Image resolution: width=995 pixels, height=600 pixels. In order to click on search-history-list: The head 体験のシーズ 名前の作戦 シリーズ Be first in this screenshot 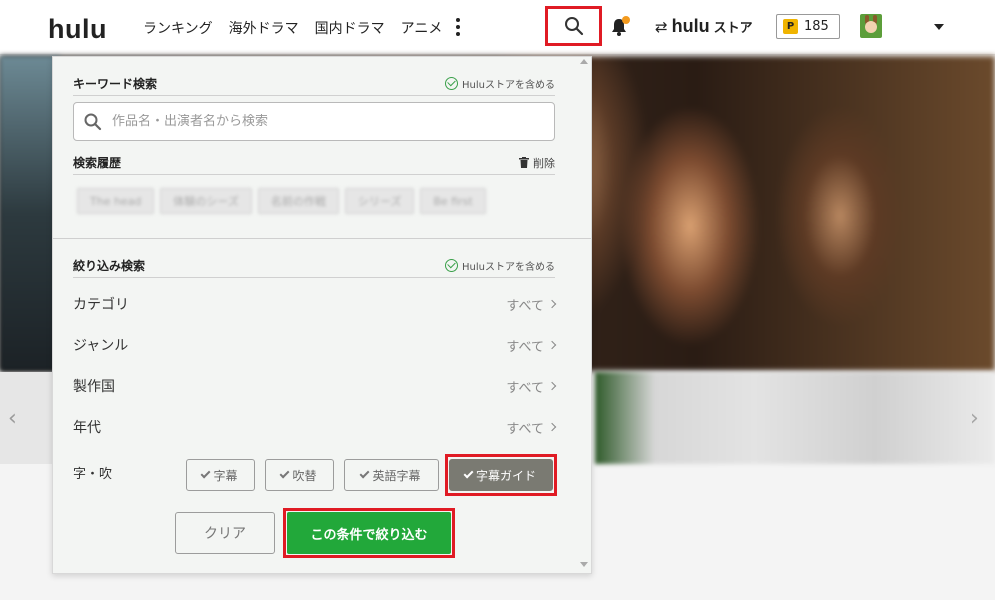, I will do `click(298, 201)`.